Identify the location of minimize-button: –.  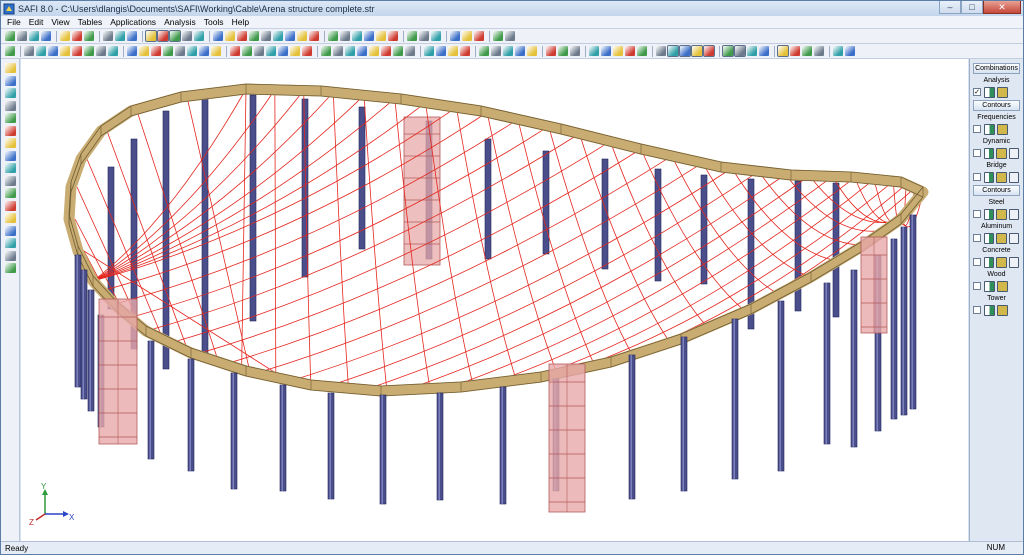
(950, 7).